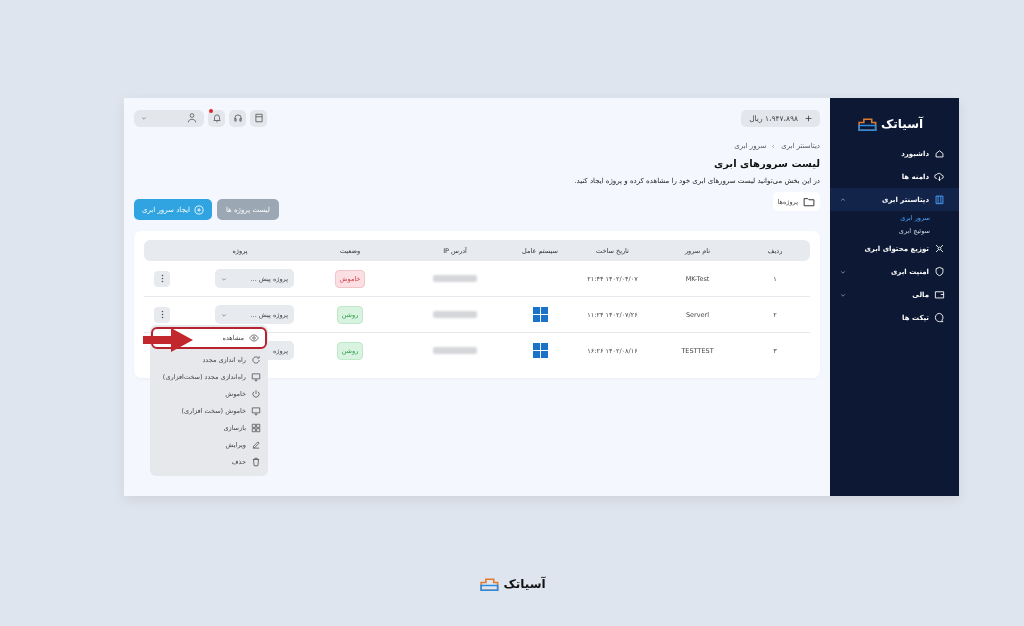  What do you see at coordinates (198, 209) in the screenshot?
I see `plus-circle-icon` at bounding box center [198, 209].